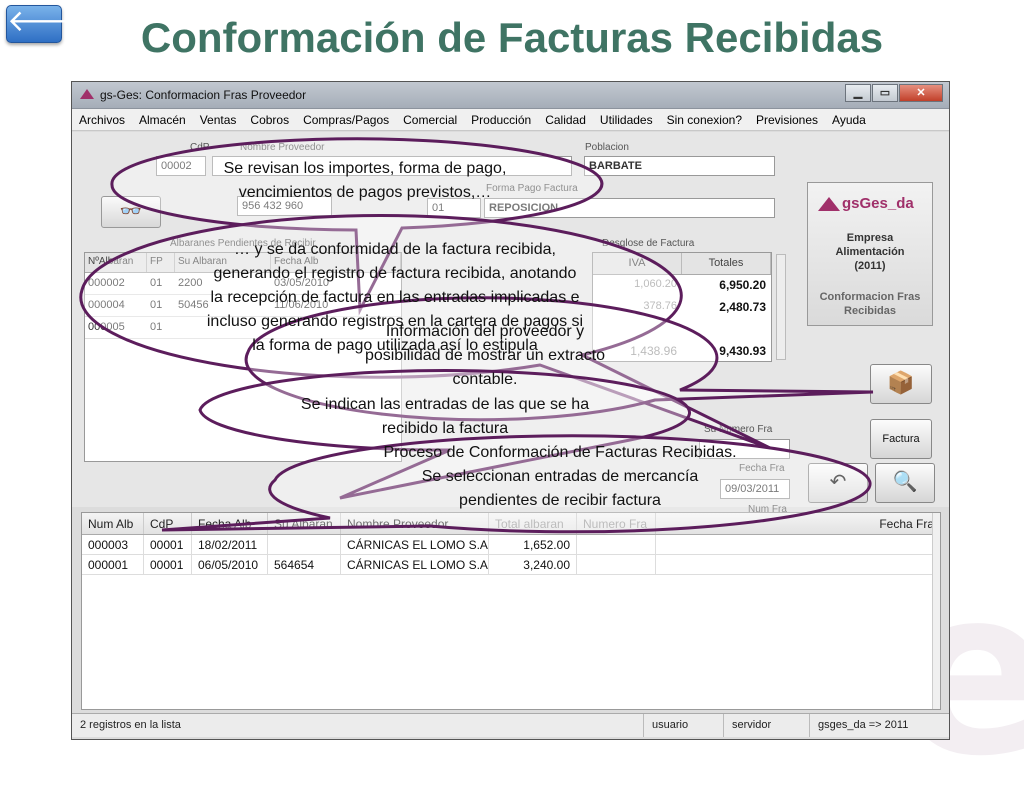  Describe the element at coordinates (346, 120) in the screenshot. I see `menu-compras-pagos: Compras/Pagos` at that location.